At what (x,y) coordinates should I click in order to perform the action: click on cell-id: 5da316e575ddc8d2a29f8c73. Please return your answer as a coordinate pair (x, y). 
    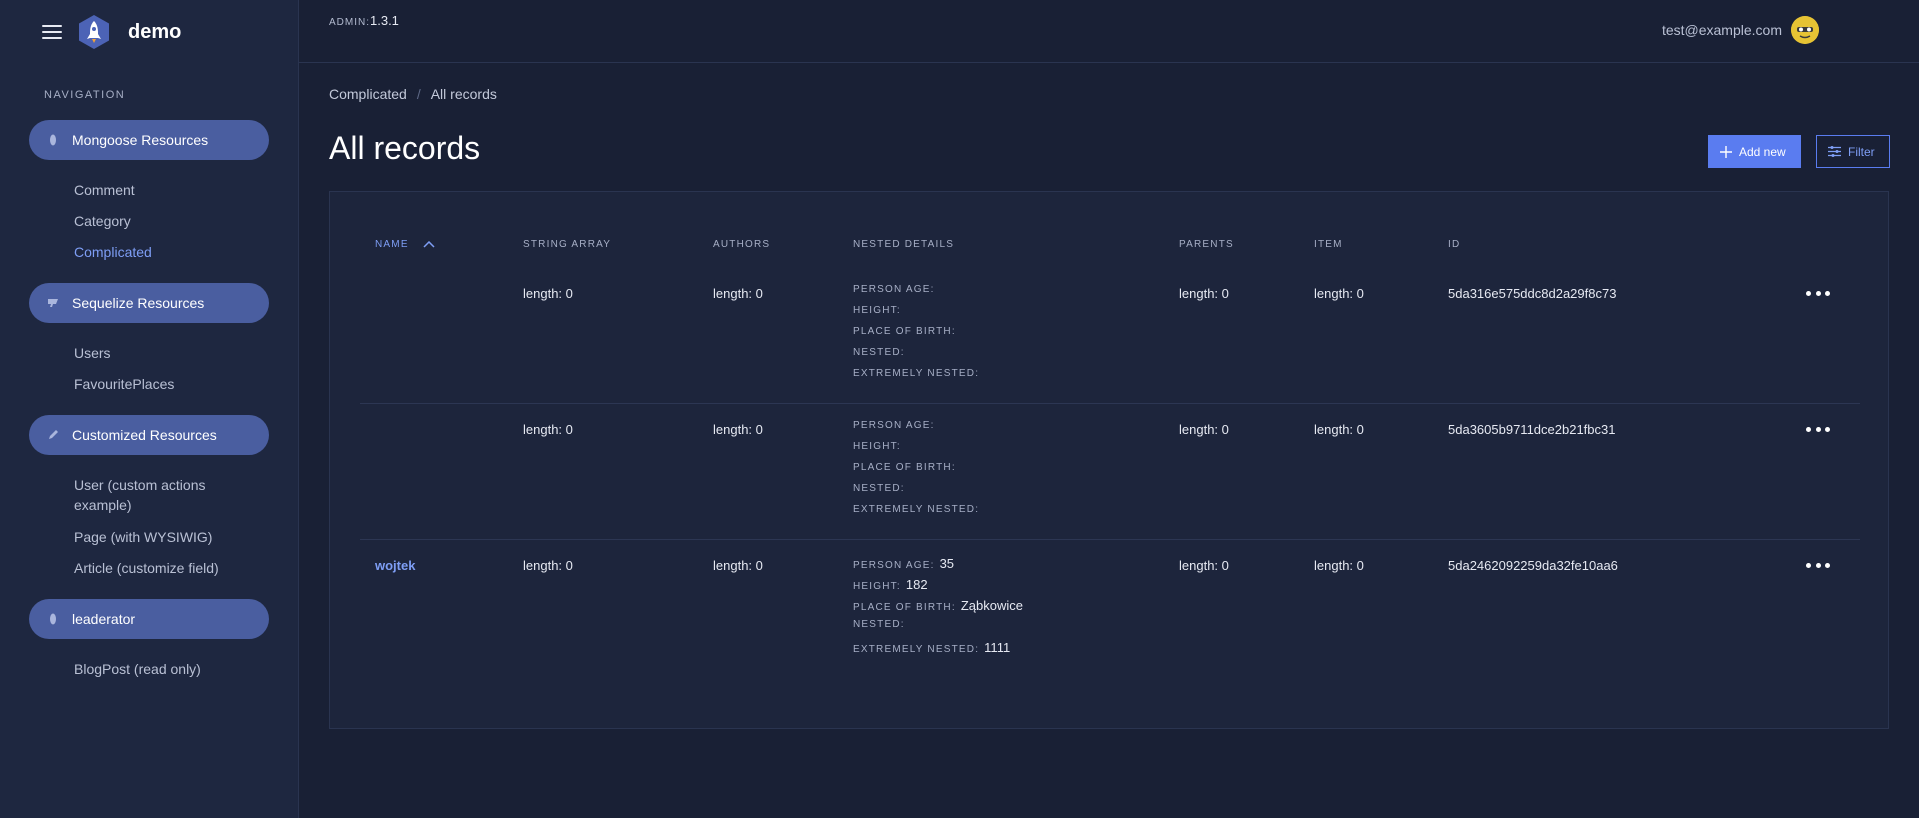
    Looking at the image, I should click on (1532, 293).